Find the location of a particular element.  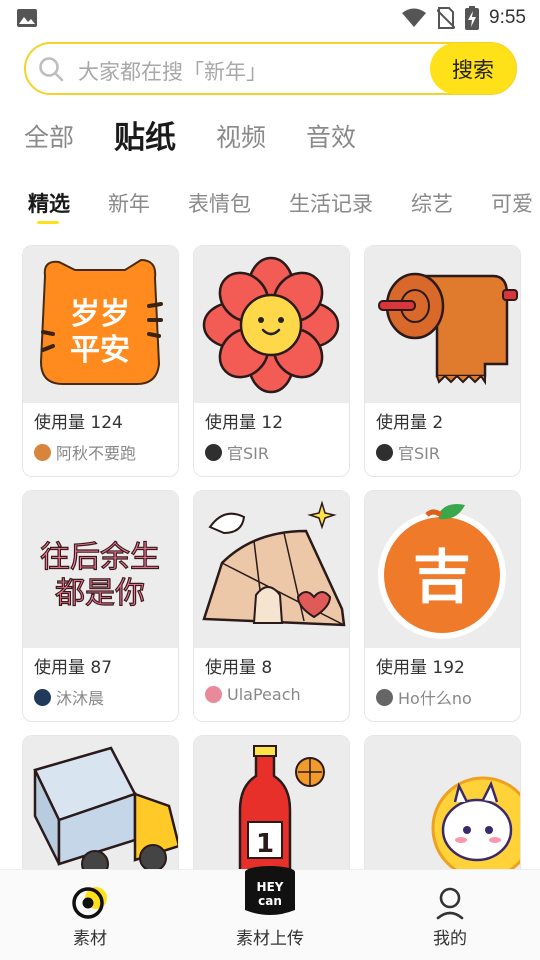

tiger-sticker-text-bottom: 平安 is located at coordinates (100, 350).